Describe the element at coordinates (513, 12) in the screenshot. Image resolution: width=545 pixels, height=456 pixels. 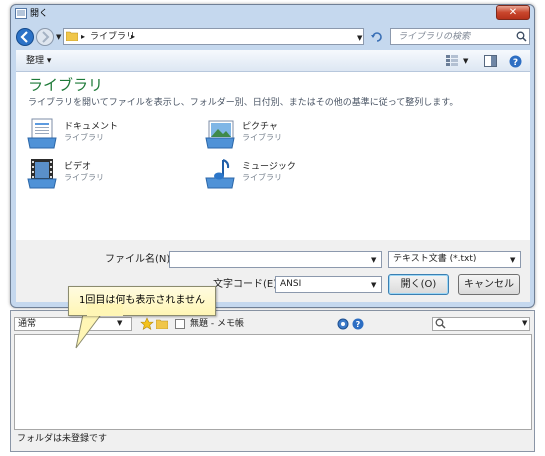
I see `close-button: ✕` at that location.